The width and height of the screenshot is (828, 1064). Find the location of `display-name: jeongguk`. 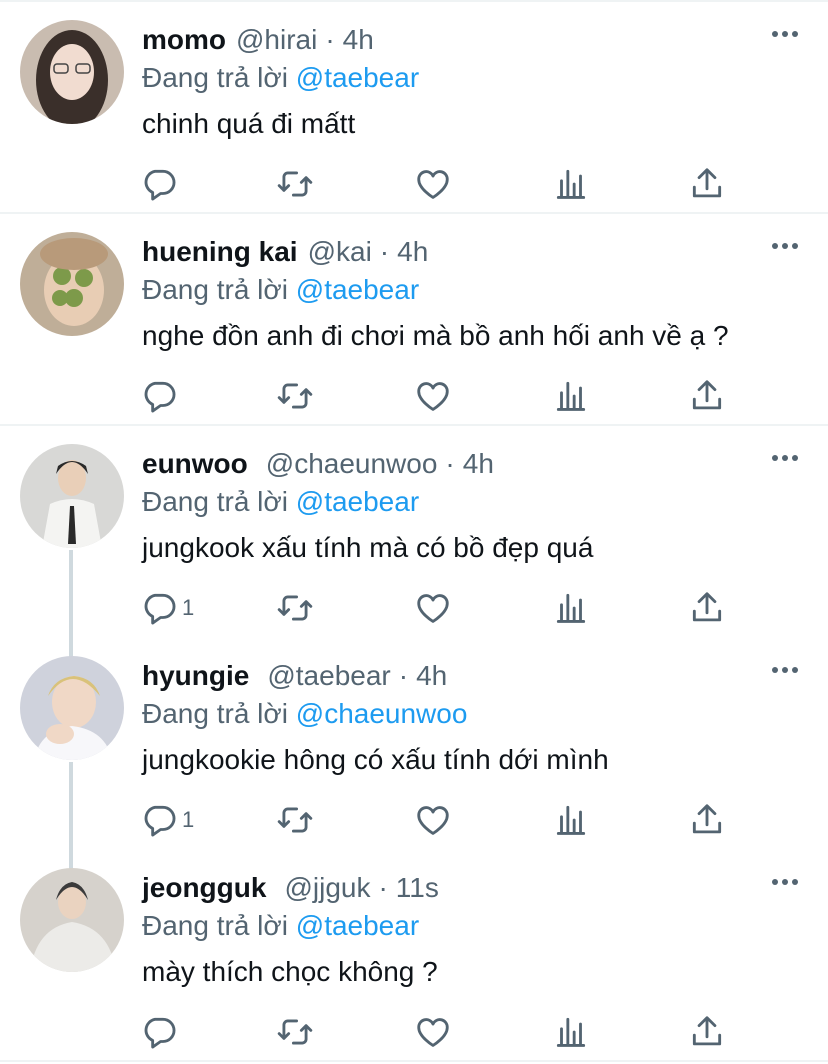

display-name: jeongguk is located at coordinates (204, 888).